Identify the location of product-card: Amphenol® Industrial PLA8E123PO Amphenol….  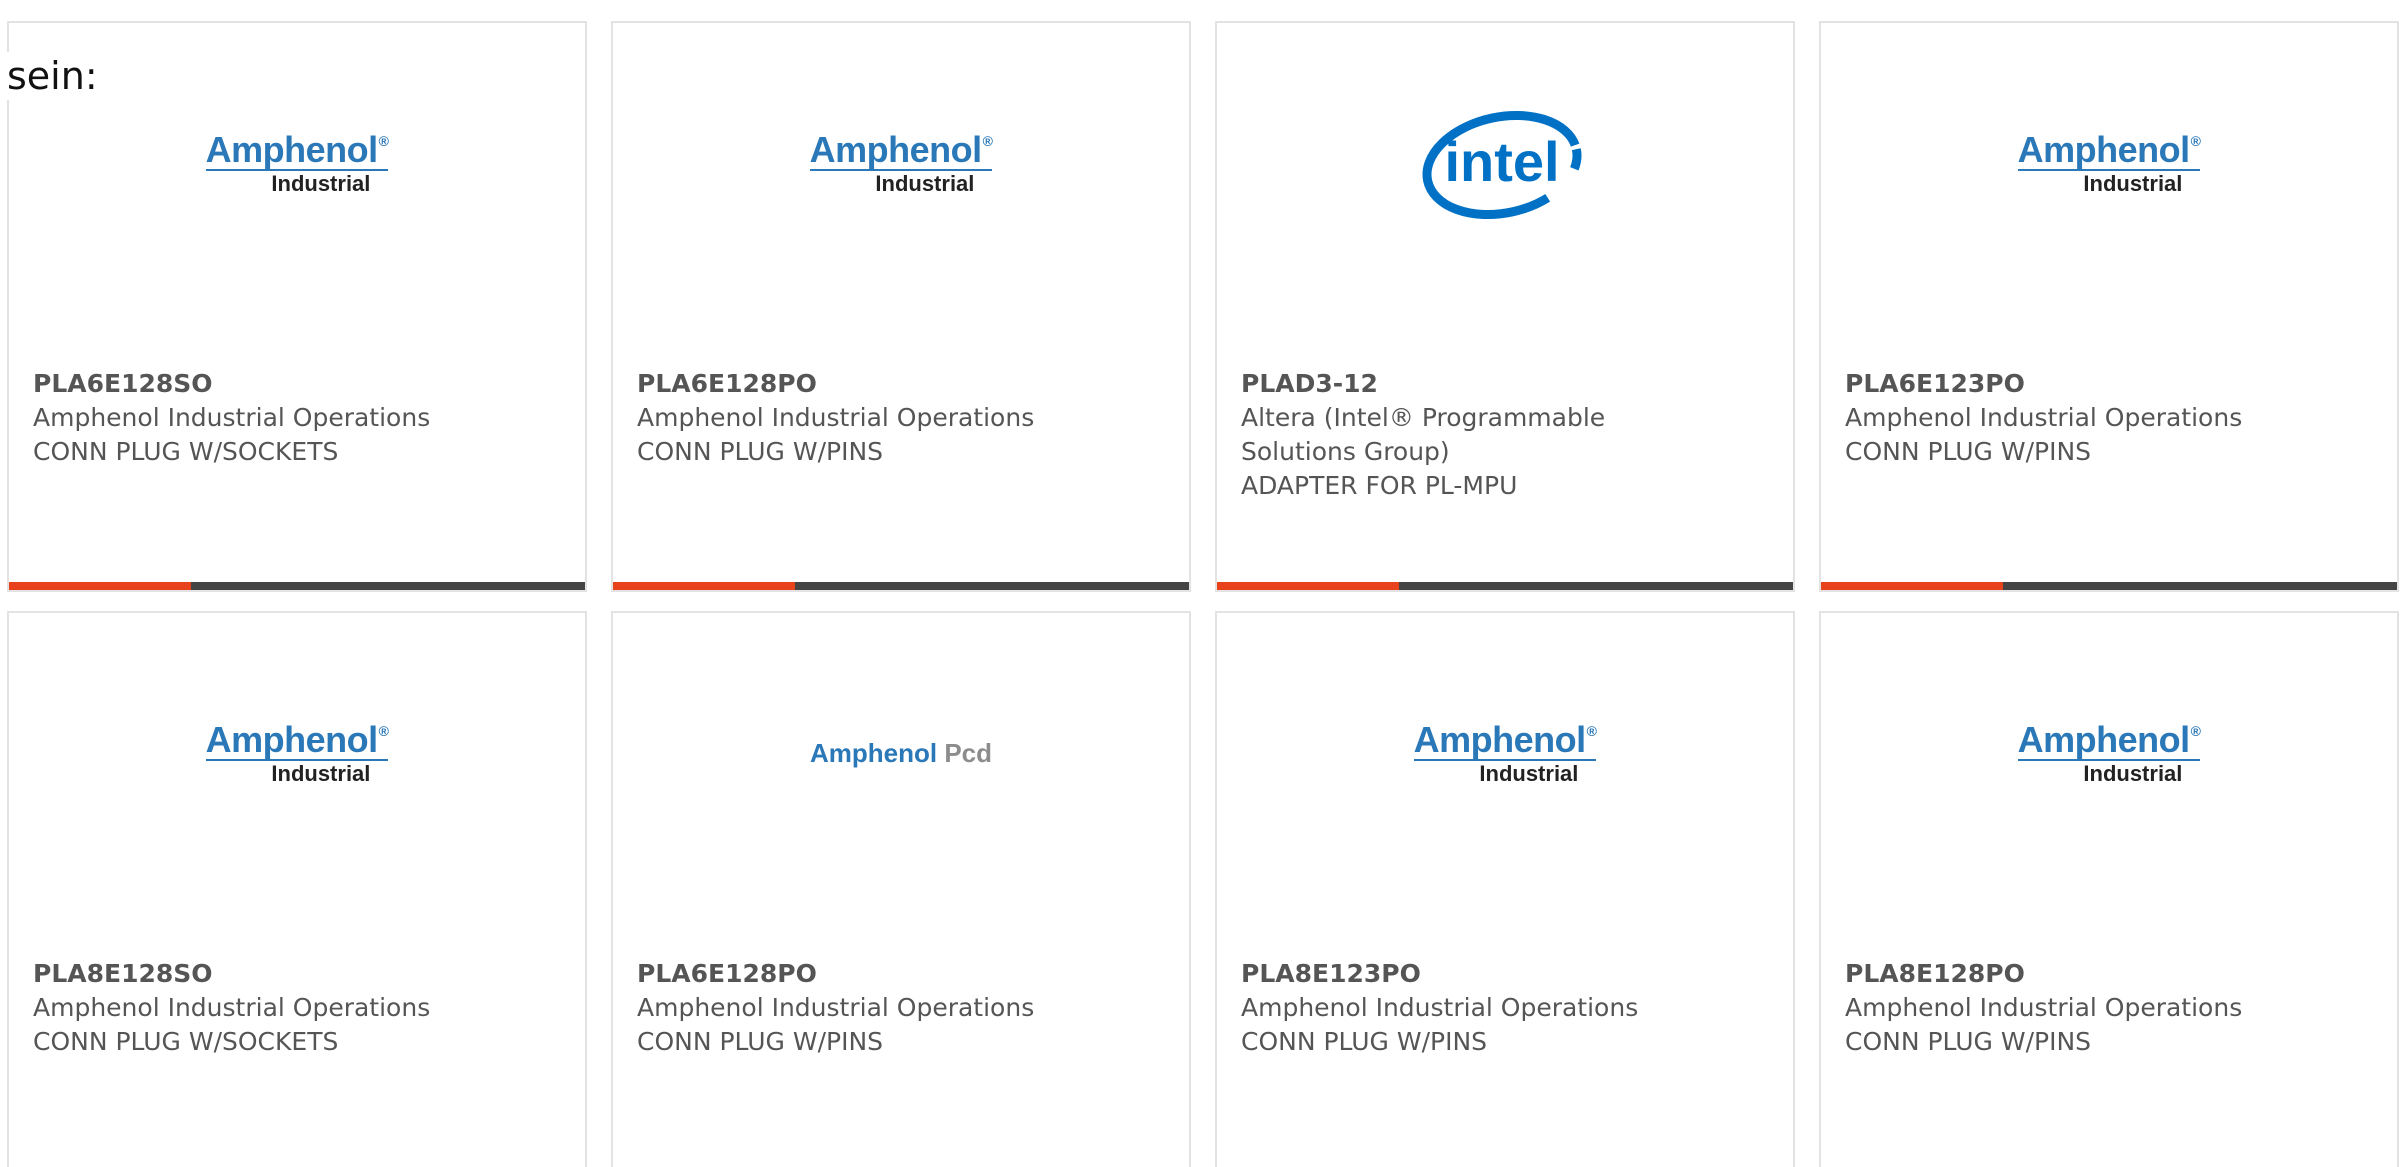
(1505, 889).